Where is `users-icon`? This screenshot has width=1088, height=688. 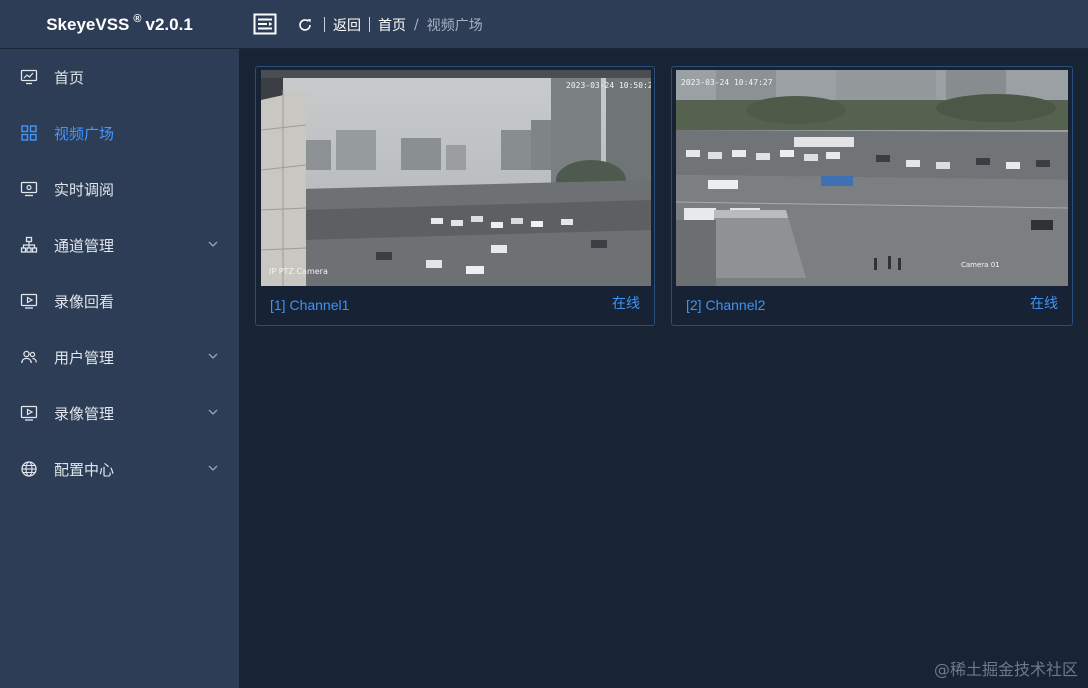
users-icon is located at coordinates (29, 357).